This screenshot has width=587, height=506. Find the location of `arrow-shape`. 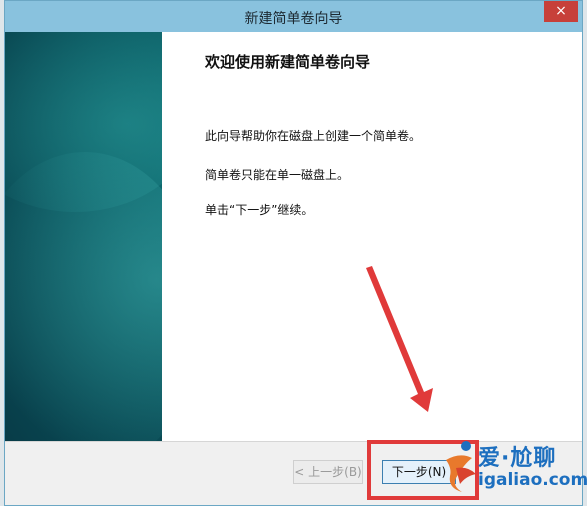

arrow-shape is located at coordinates (399, 339).